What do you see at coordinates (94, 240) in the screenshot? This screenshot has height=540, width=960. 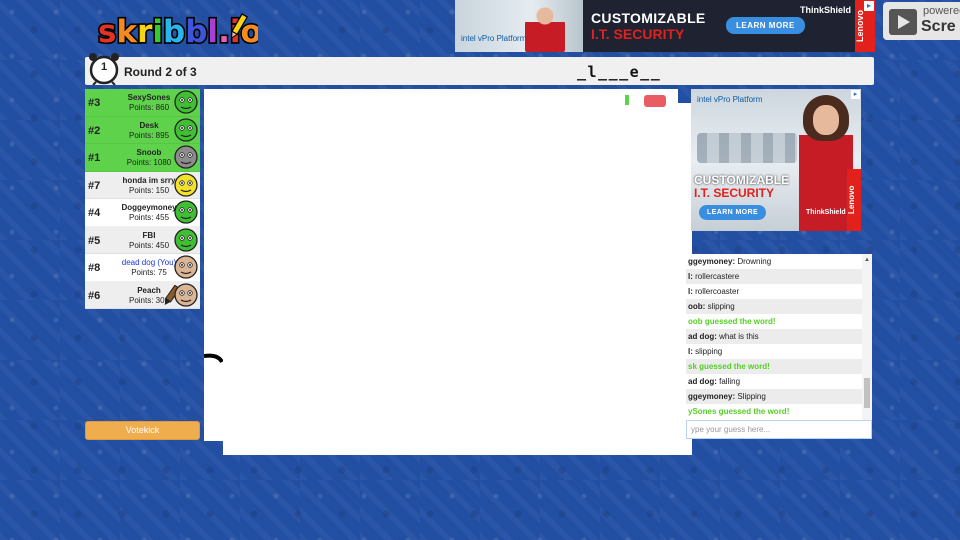 I see `player-rank: #5` at bounding box center [94, 240].